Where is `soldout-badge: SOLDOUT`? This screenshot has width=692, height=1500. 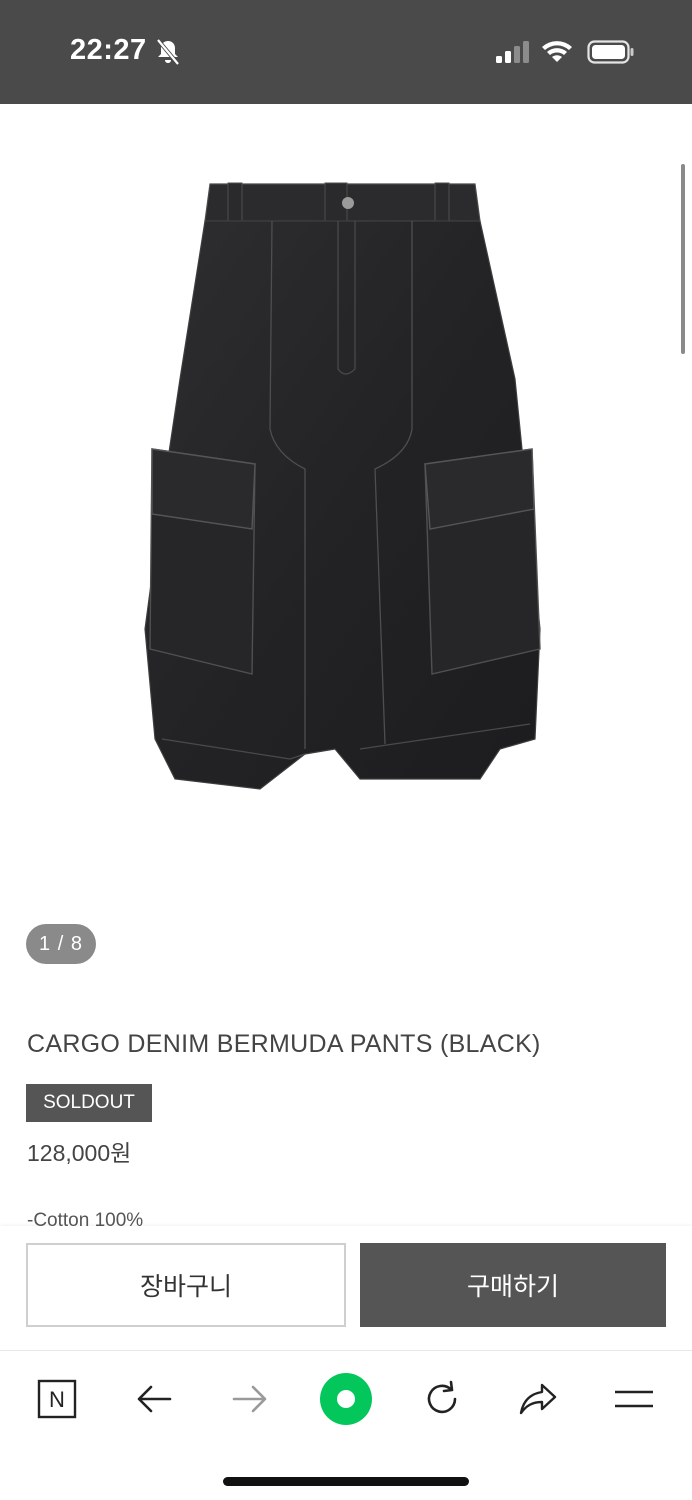
soldout-badge: SOLDOUT is located at coordinates (89, 1103).